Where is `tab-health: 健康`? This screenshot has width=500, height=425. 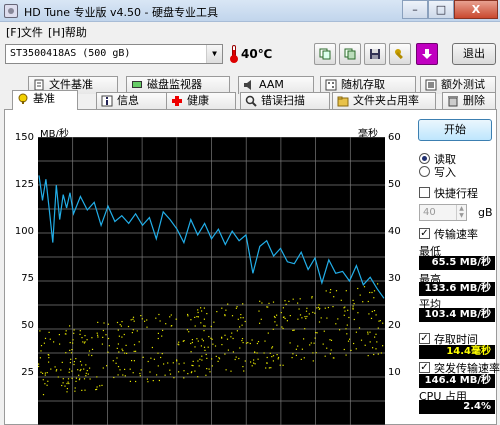 tab-health: 健康 is located at coordinates (201, 101).